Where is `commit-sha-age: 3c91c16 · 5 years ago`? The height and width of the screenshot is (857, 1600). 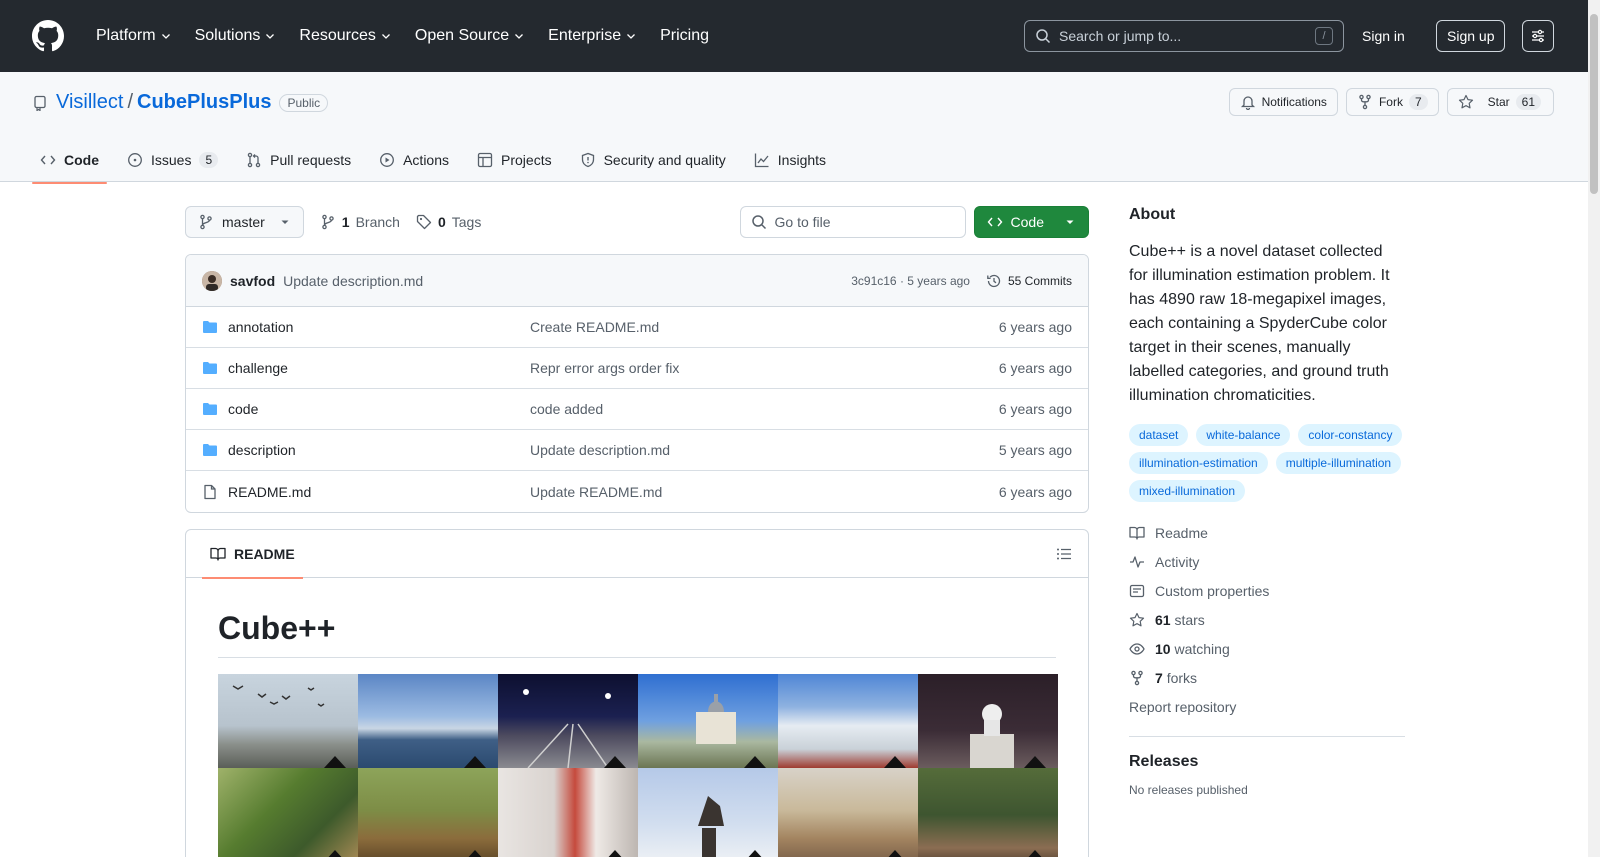
commit-sha-age: 3c91c16 · 5 years ago is located at coordinates (910, 281).